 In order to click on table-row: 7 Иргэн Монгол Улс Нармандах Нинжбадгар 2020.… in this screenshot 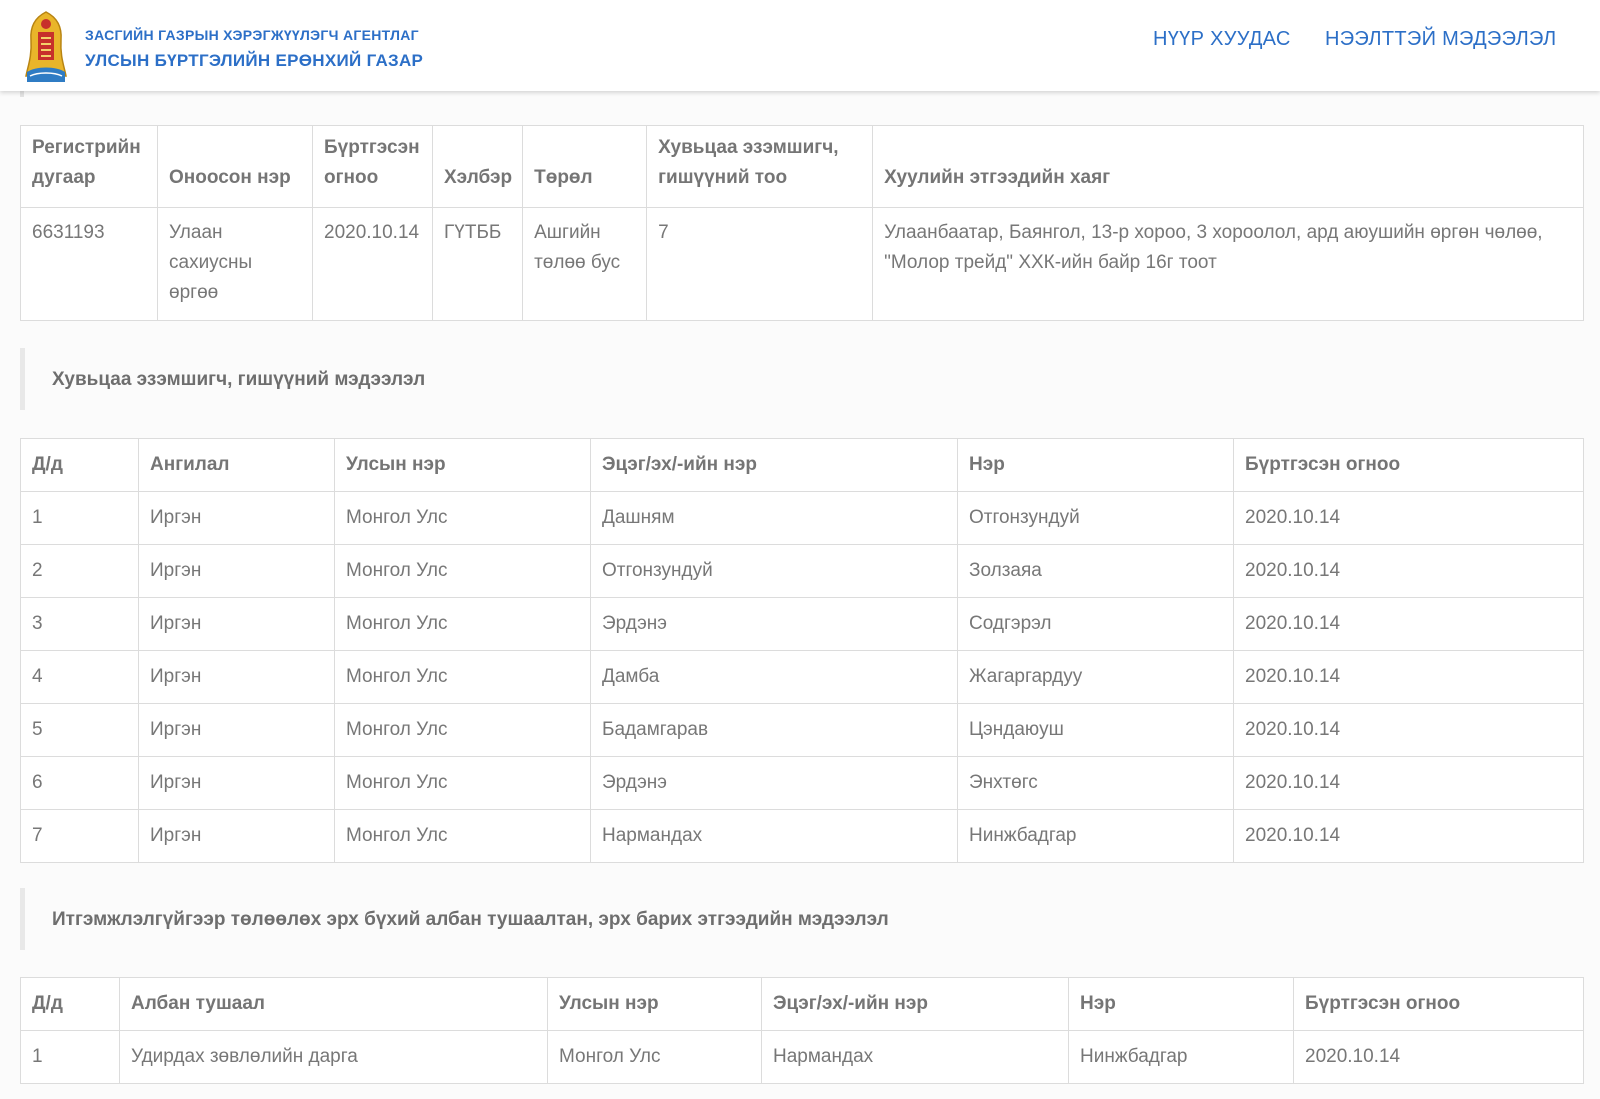, I will do `click(802, 836)`.